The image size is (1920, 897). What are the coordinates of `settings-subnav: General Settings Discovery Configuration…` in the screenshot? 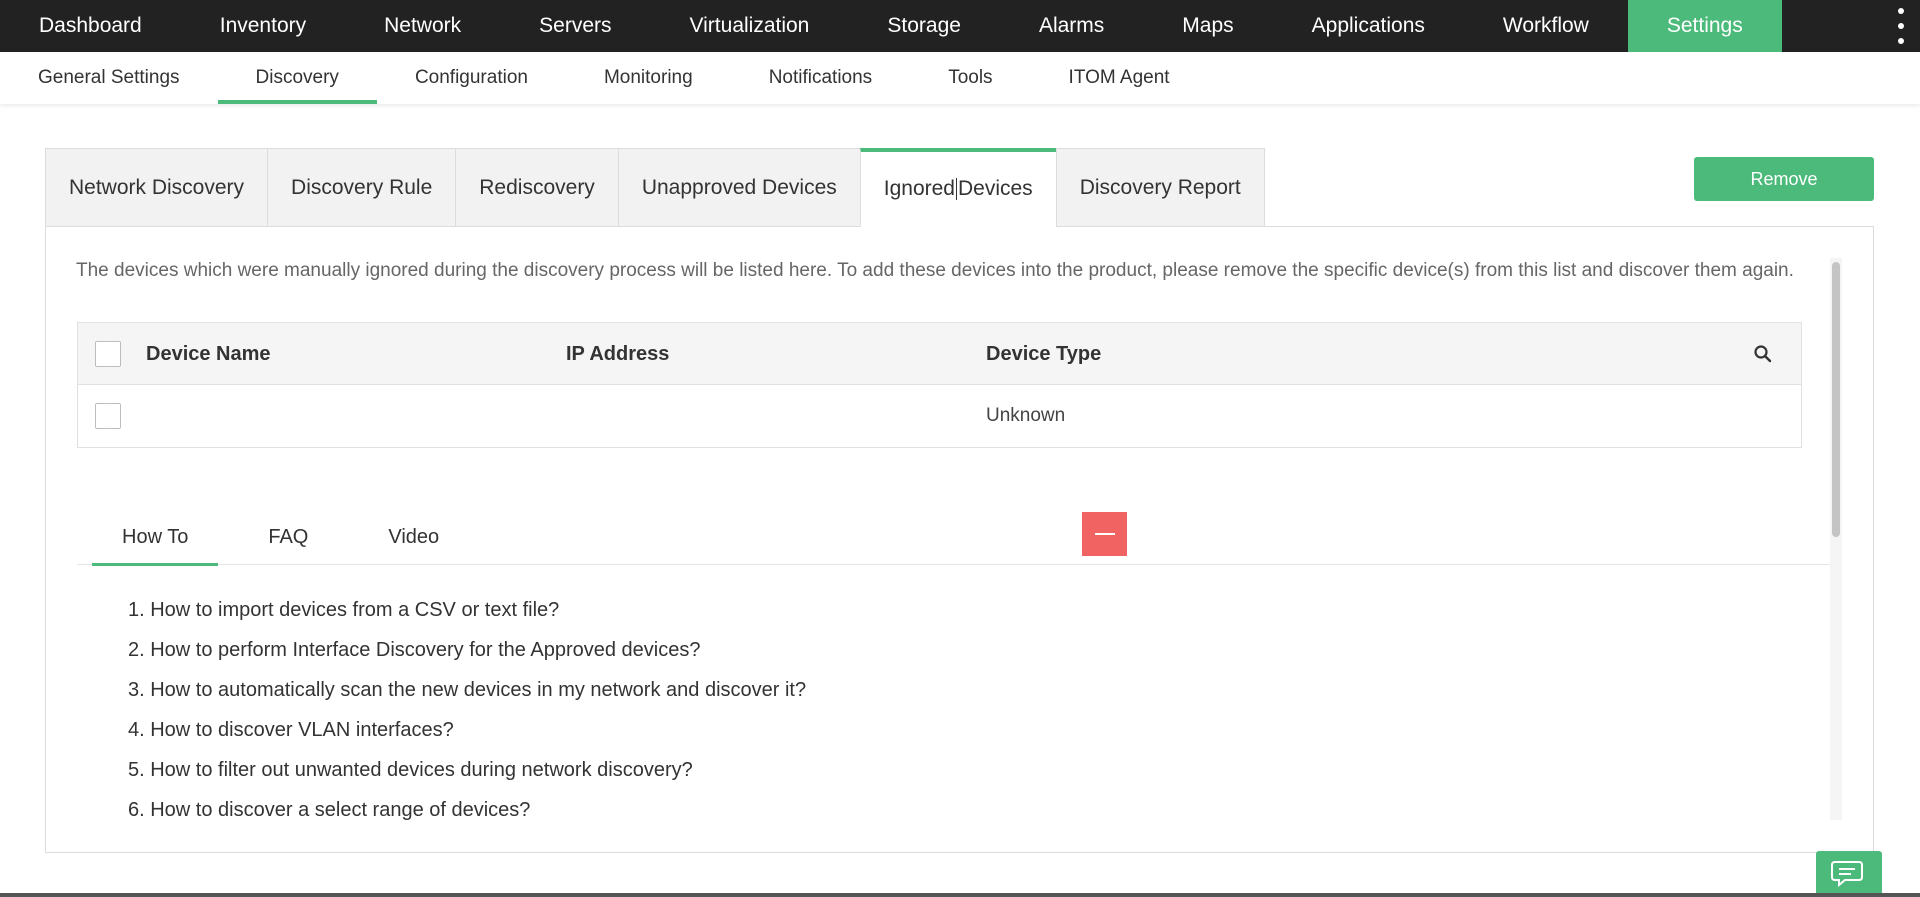 It's located at (960, 78).